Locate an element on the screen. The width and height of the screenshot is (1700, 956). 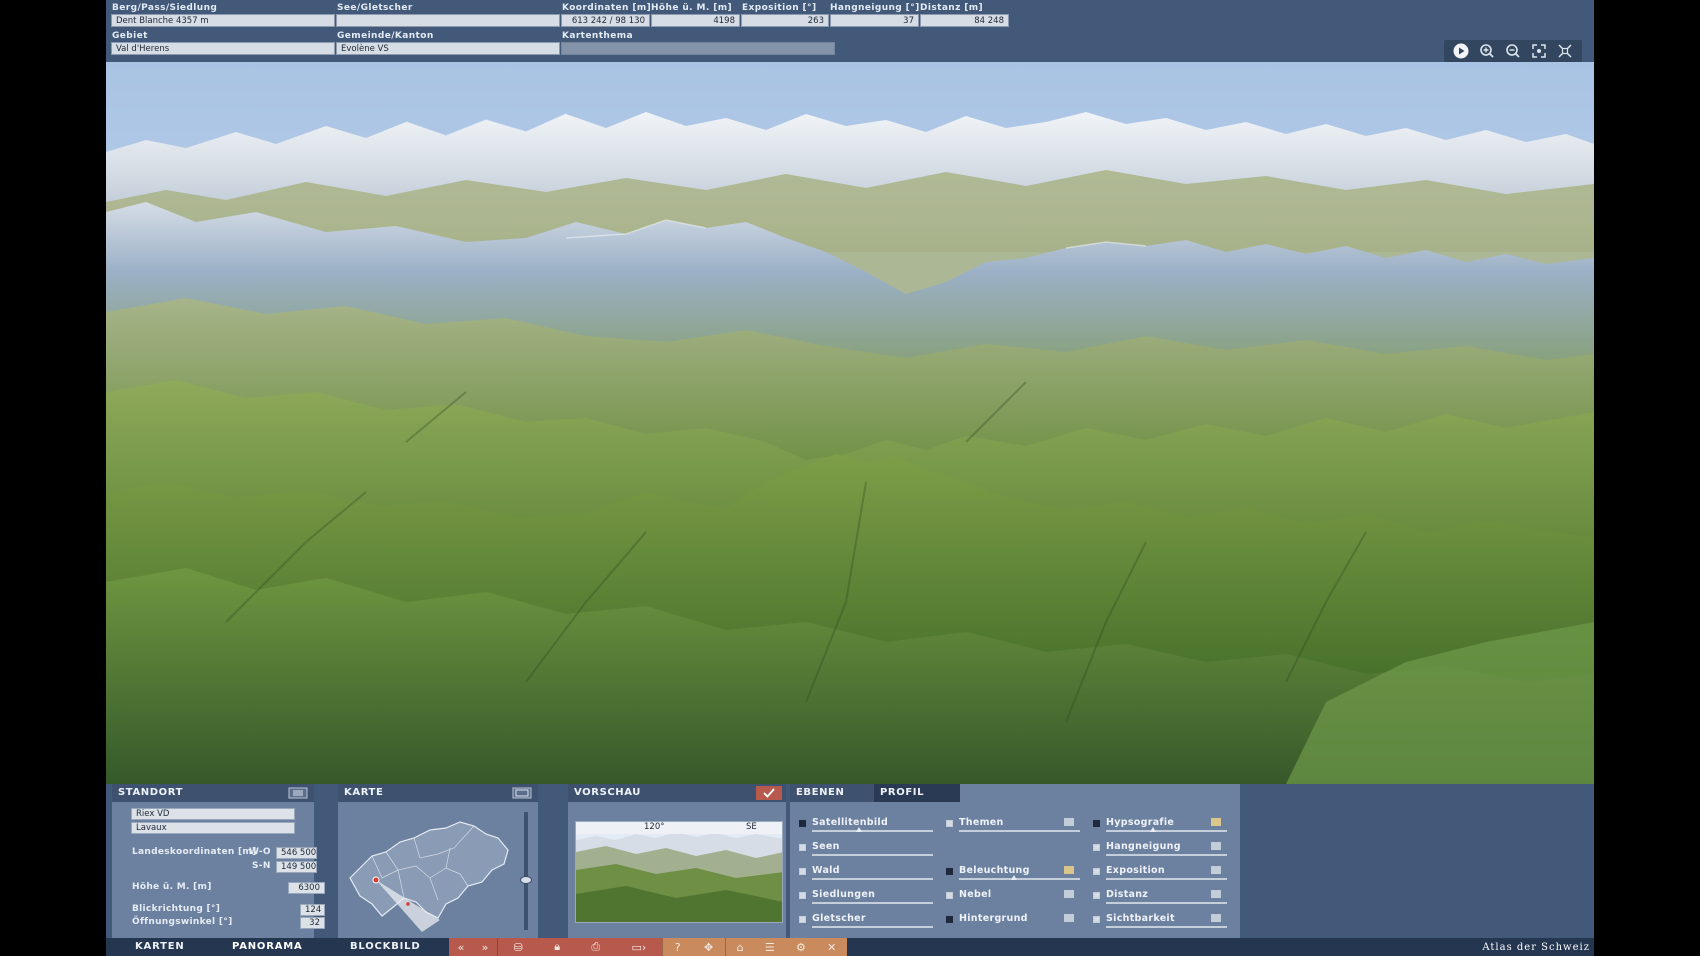
fullscreen-icon is located at coordinates (1565, 51).